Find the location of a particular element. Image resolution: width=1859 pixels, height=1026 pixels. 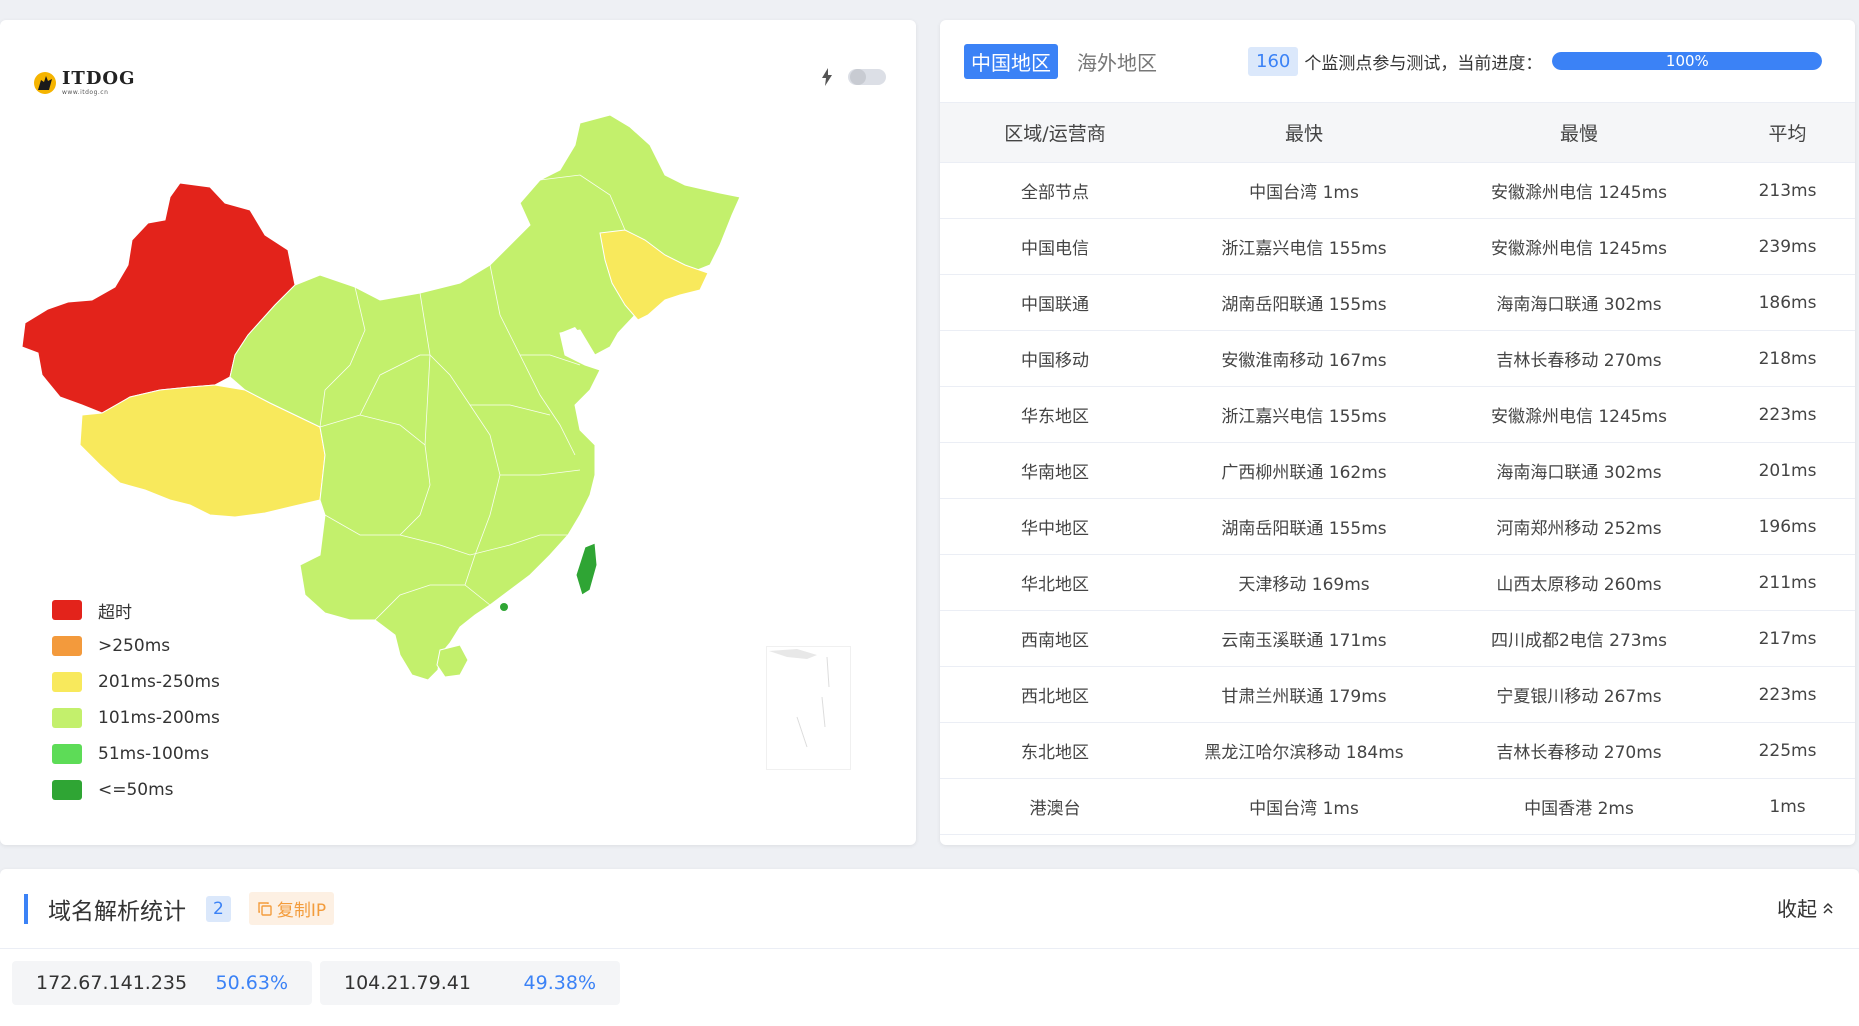

logo-url: www.itdog.cn is located at coordinates (85, 92).